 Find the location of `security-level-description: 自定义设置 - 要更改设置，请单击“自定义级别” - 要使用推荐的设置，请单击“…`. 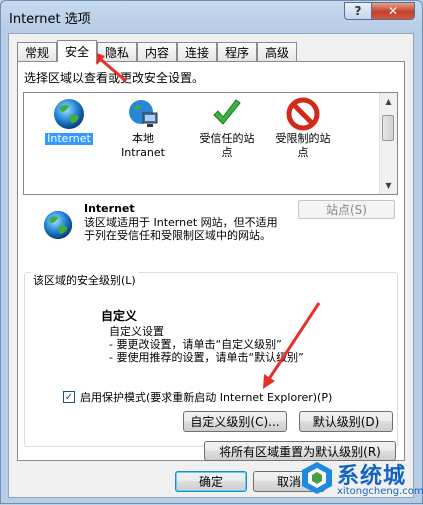

security-level-description: 自定义设置 - 要更改设置，请单击“自定义级别” - 要使用推荐的设置，请单击“… is located at coordinates (206, 344).